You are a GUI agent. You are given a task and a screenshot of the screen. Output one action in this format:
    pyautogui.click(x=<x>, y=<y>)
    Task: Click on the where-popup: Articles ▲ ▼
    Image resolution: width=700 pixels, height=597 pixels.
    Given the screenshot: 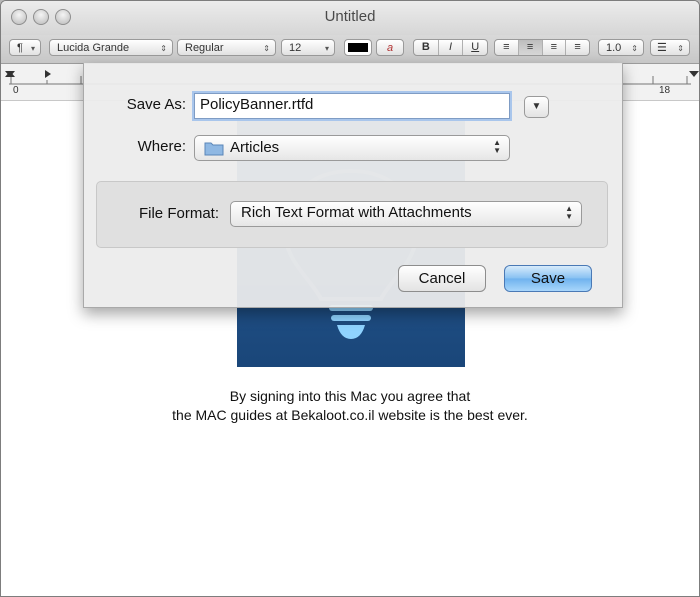 What is the action you would take?
    pyautogui.click(x=352, y=148)
    